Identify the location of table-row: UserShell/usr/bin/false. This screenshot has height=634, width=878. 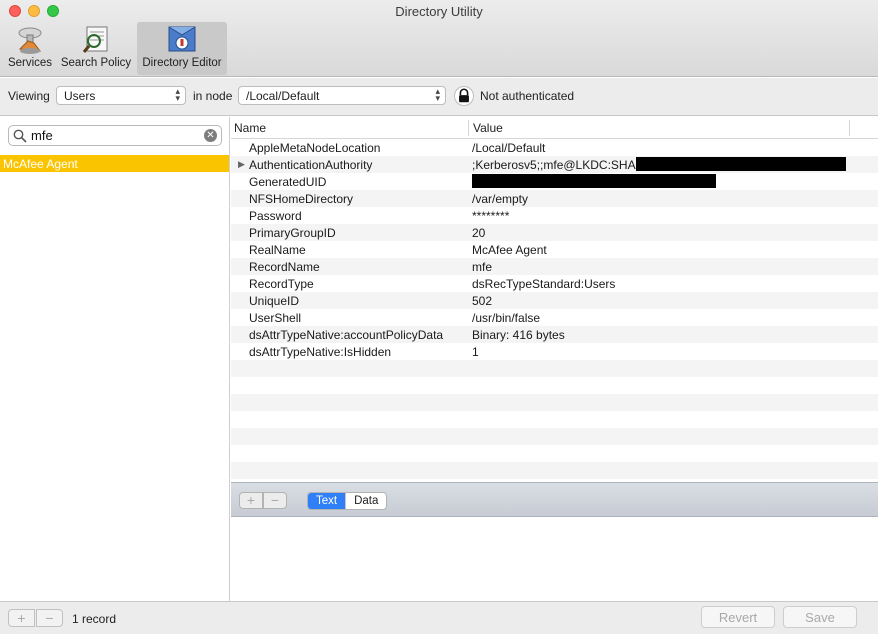
(554, 317).